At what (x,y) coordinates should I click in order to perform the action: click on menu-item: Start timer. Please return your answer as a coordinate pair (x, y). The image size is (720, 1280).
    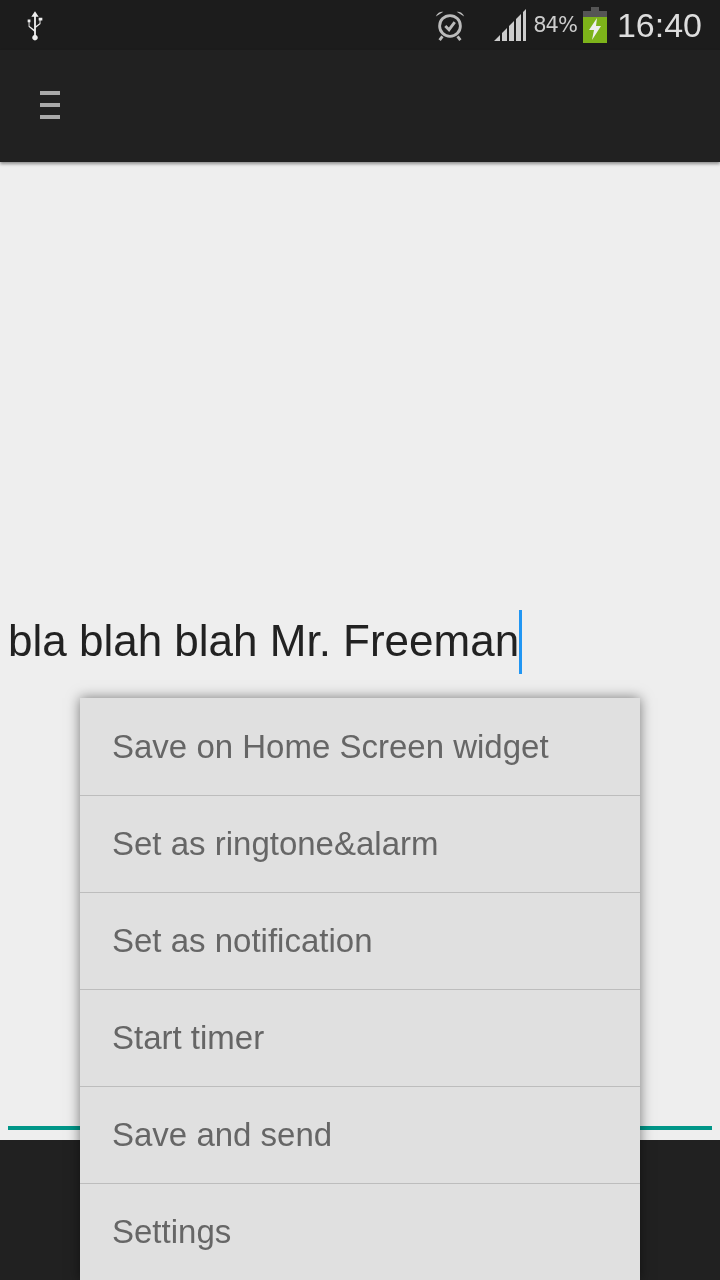
    Looking at the image, I should click on (360, 1037).